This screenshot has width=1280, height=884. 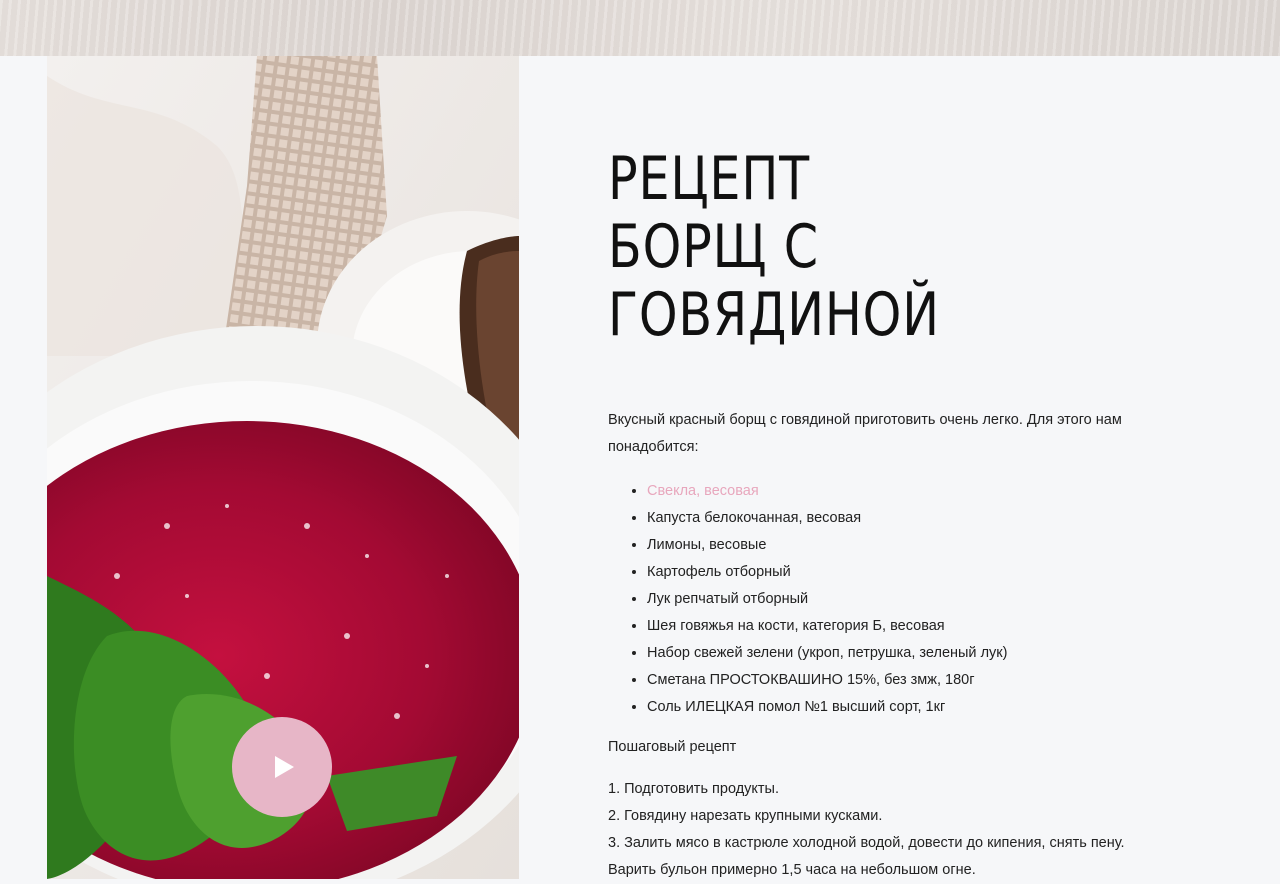 What do you see at coordinates (827, 491) in the screenshot?
I see `ingredient-beet-link: Свекла, весовая` at bounding box center [827, 491].